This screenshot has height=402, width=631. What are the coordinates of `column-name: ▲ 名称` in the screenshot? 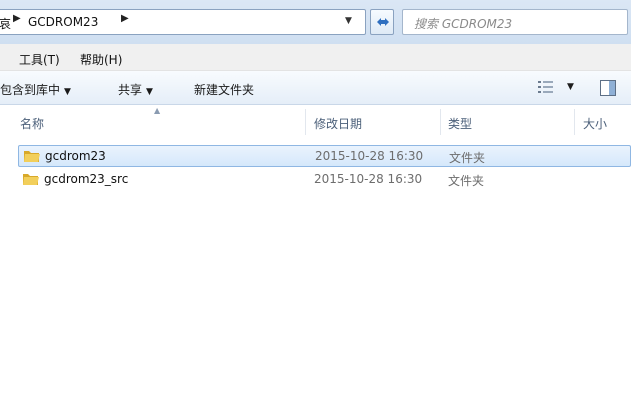 It's located at (152, 122).